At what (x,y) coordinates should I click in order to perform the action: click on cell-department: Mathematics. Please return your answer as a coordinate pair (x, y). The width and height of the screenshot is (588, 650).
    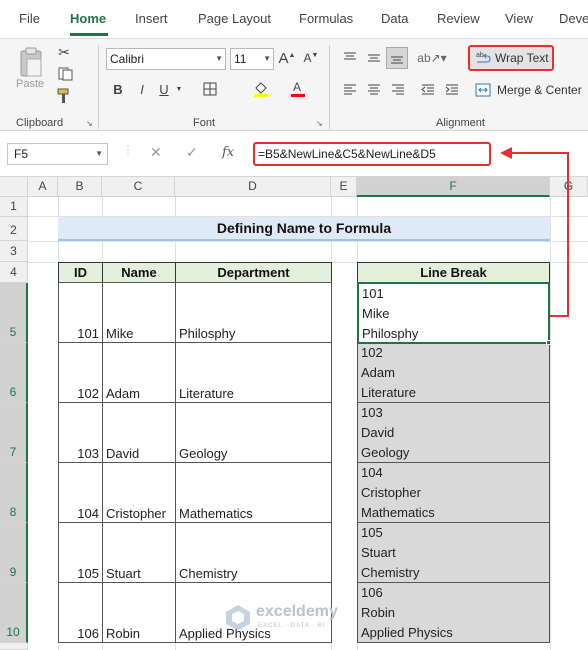
    Looking at the image, I should click on (253, 492).